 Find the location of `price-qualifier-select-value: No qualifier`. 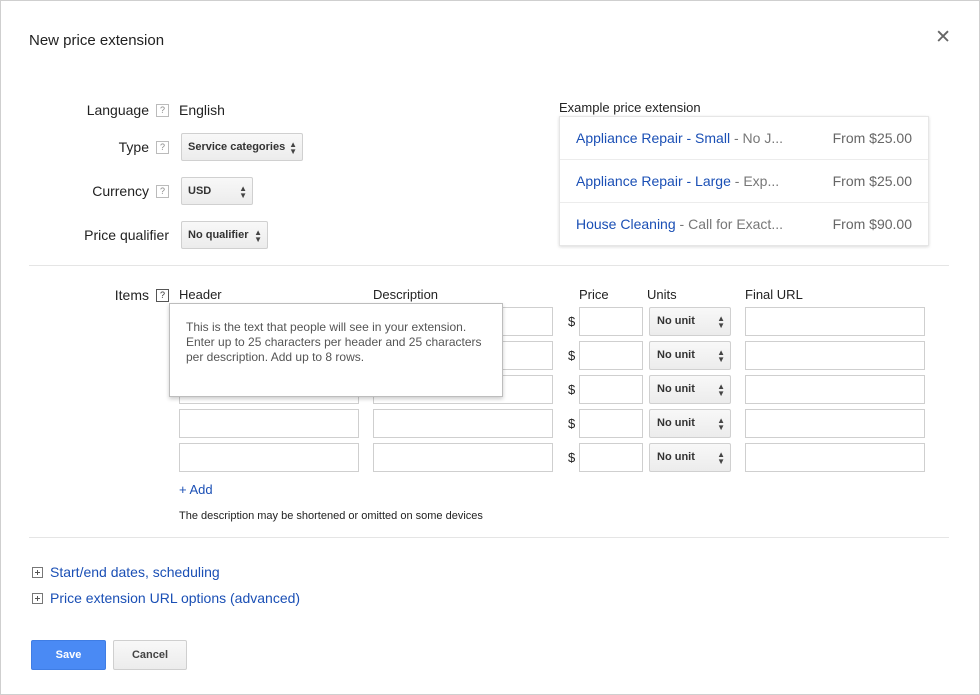

price-qualifier-select-value: No qualifier is located at coordinates (218, 235).